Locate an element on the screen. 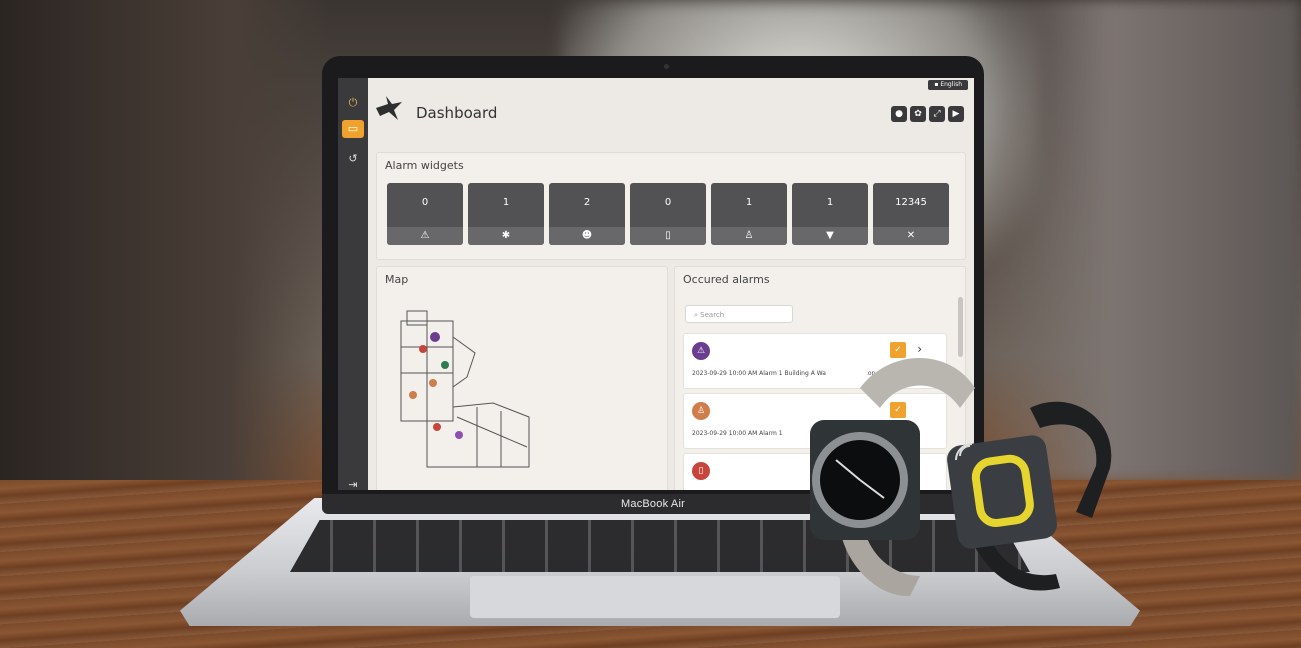  toolbar: ● ✿ ⤢ ▶ is located at coordinates (927, 114).